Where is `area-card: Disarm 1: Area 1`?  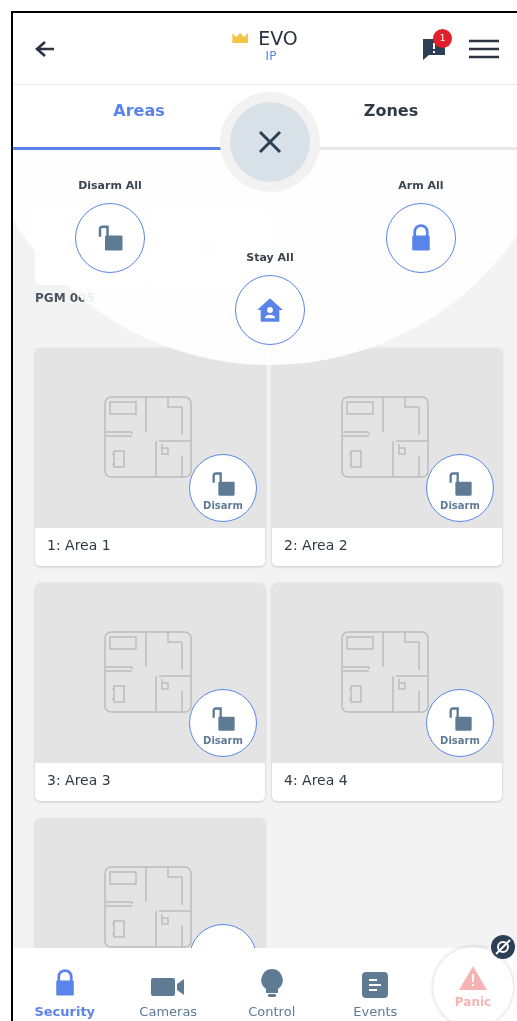
area-card: Disarm 1: Area 1 is located at coordinates (150, 457).